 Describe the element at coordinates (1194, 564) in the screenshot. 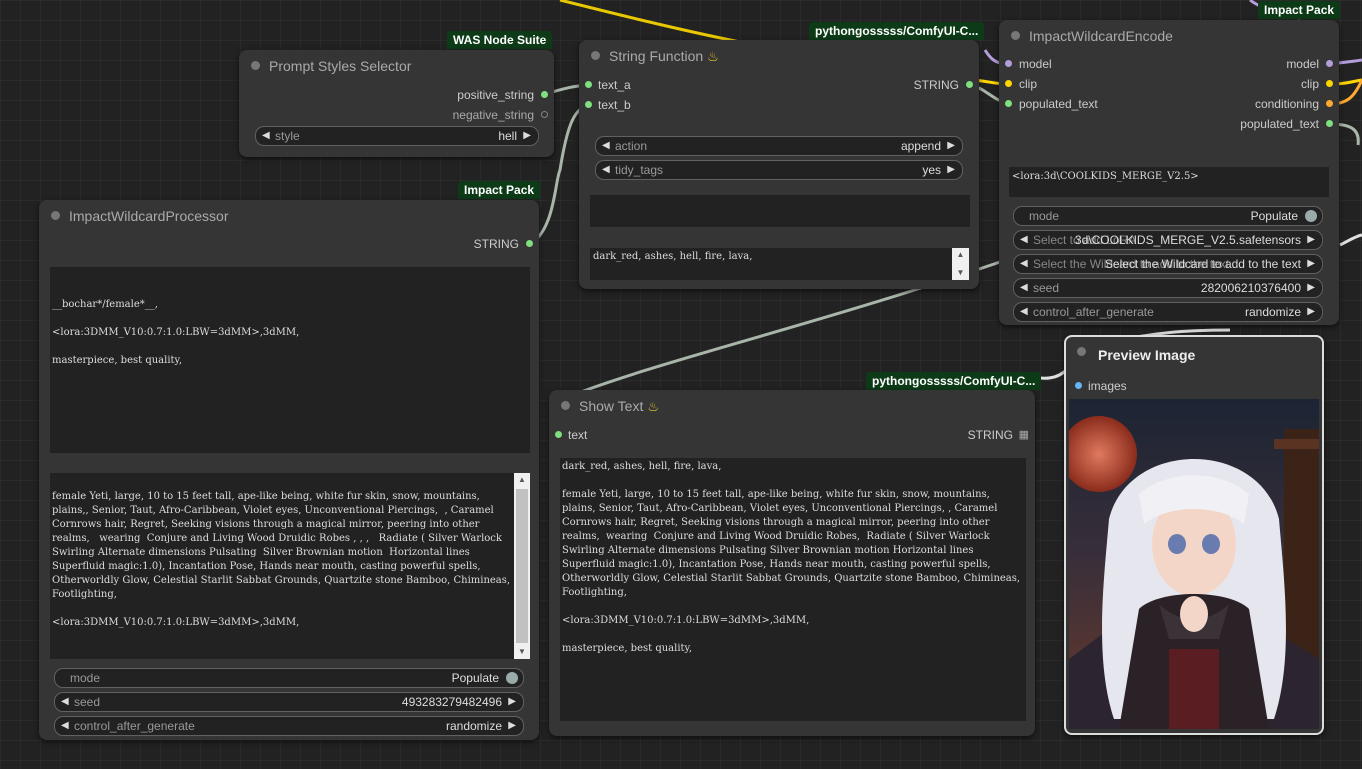

I see `preview-image` at that location.